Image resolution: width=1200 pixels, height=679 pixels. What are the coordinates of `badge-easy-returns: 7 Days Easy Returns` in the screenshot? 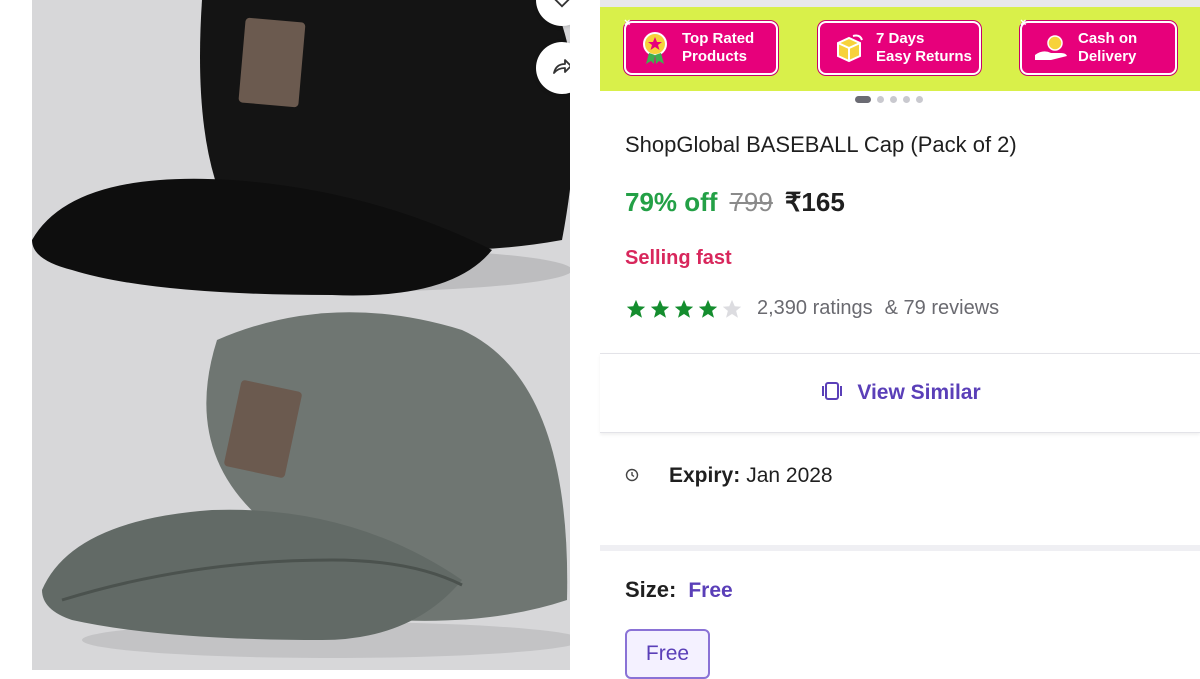 It's located at (899, 48).